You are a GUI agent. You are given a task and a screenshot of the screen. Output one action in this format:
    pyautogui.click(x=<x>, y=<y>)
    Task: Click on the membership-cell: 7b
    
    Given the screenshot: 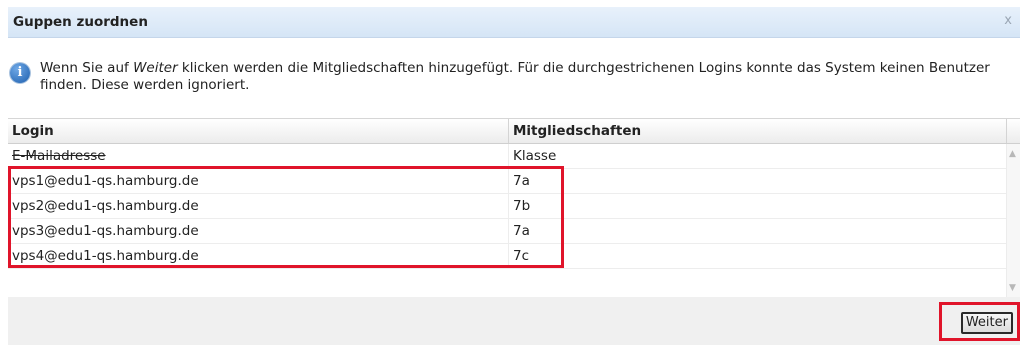 What is the action you would take?
    pyautogui.click(x=522, y=206)
    